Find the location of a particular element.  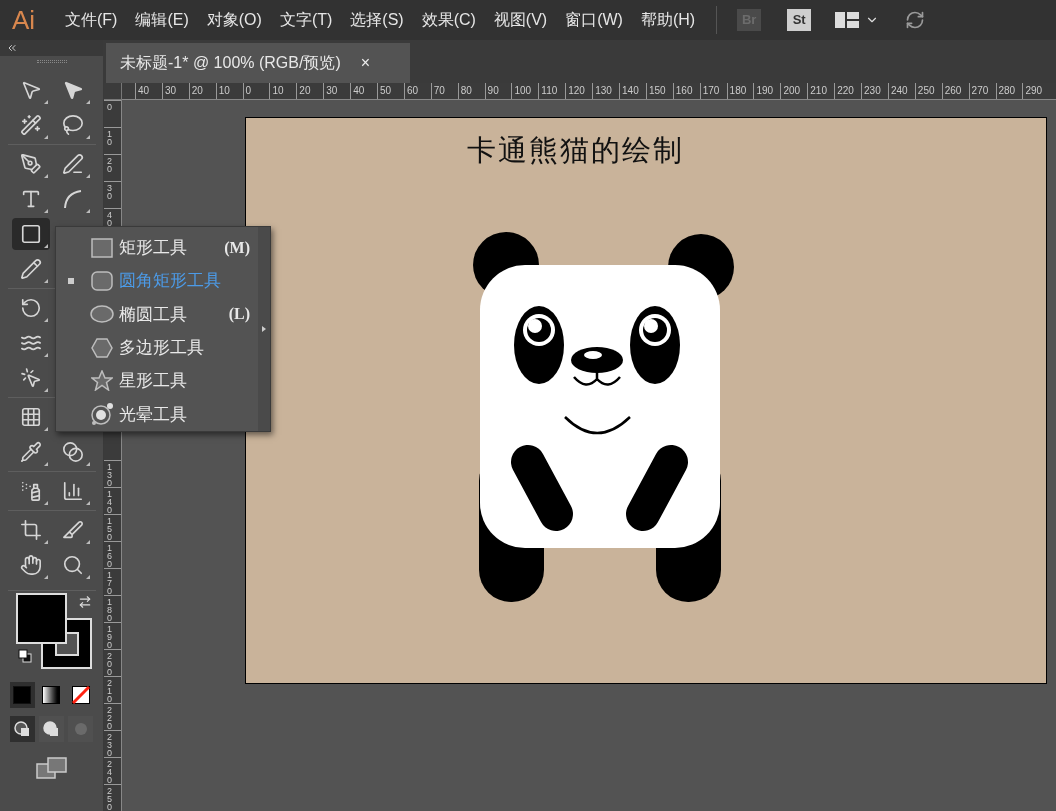

artboard-title: 卡通熊猫的绘制 is located at coordinates (576, 150).